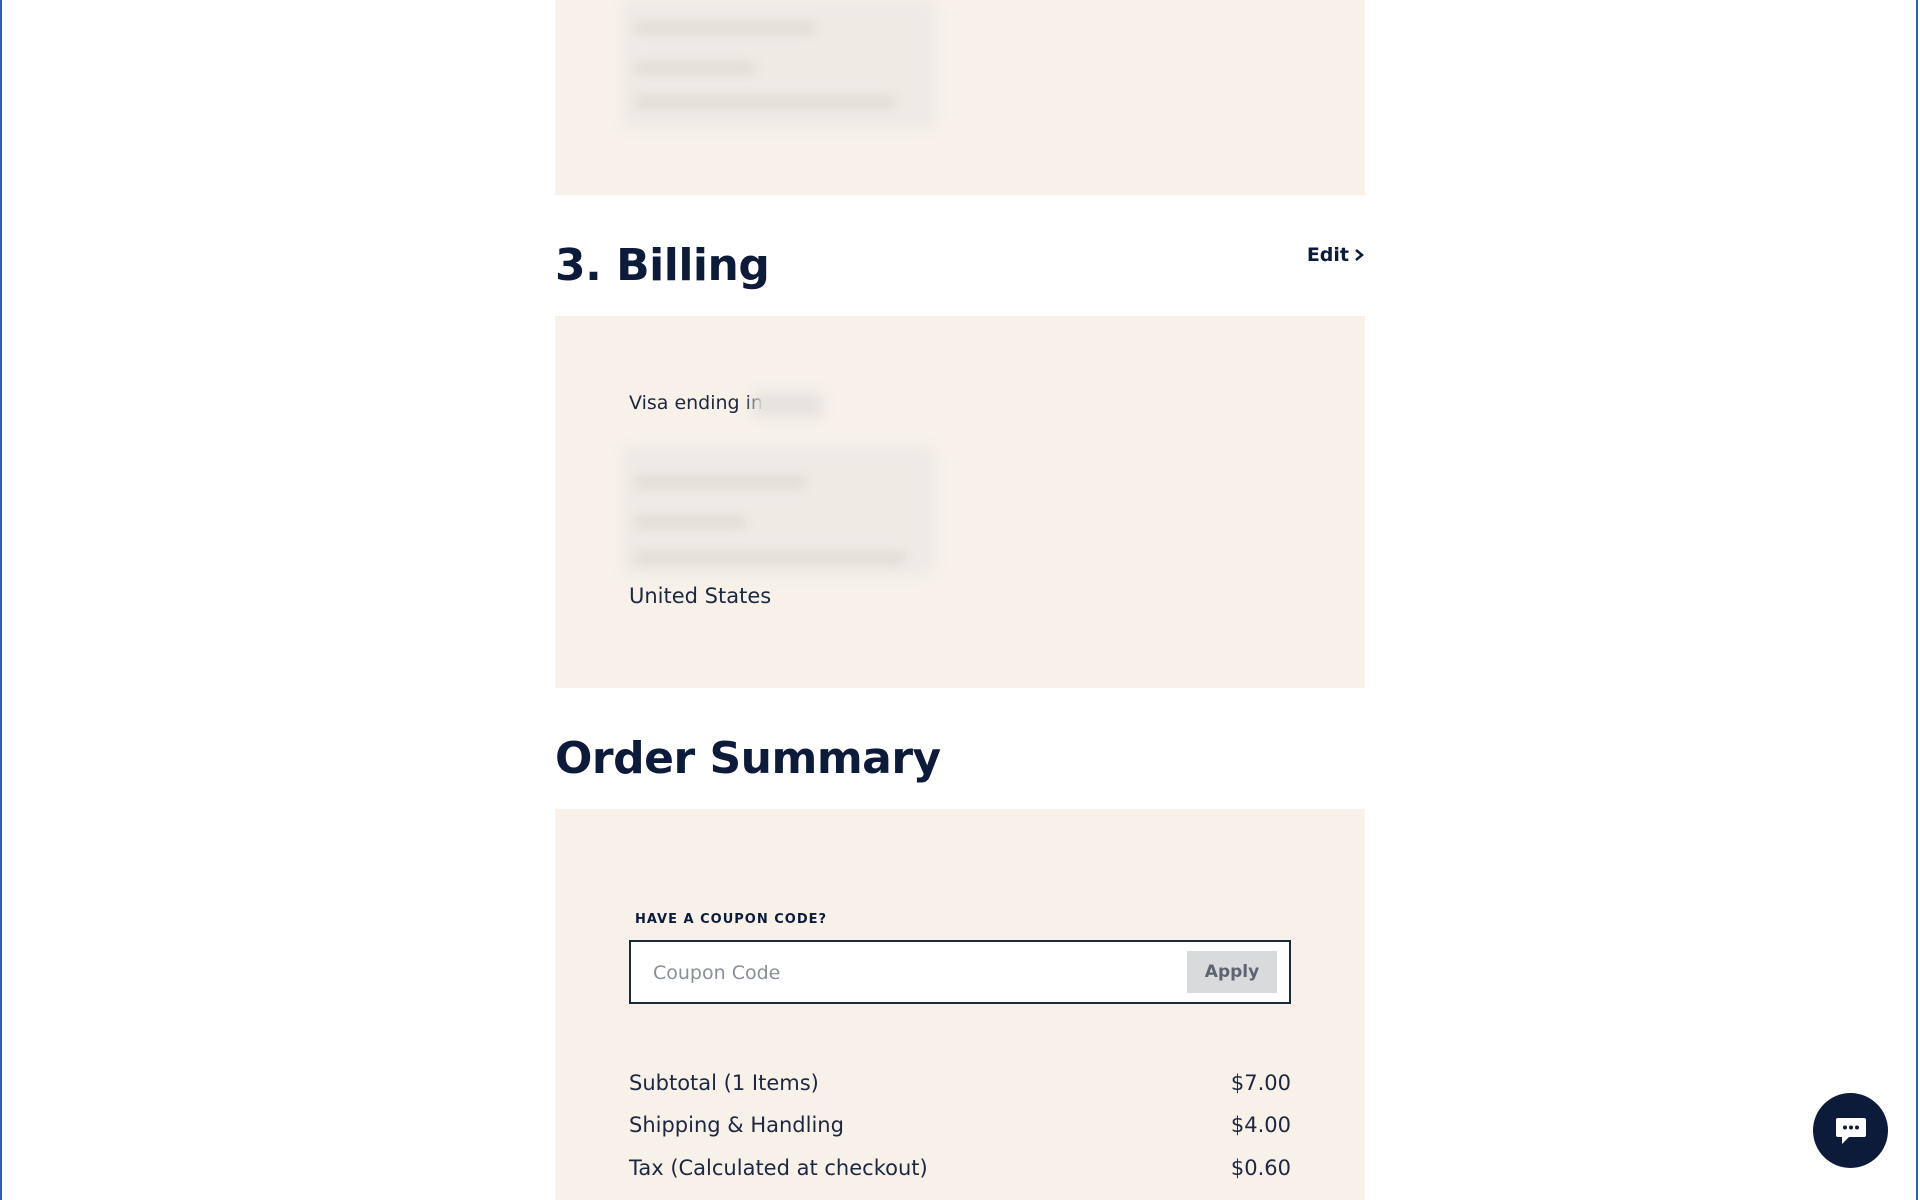 The height and width of the screenshot is (1200, 1920). What do you see at coordinates (788, 405) in the screenshot?
I see `redacted-card-digits` at bounding box center [788, 405].